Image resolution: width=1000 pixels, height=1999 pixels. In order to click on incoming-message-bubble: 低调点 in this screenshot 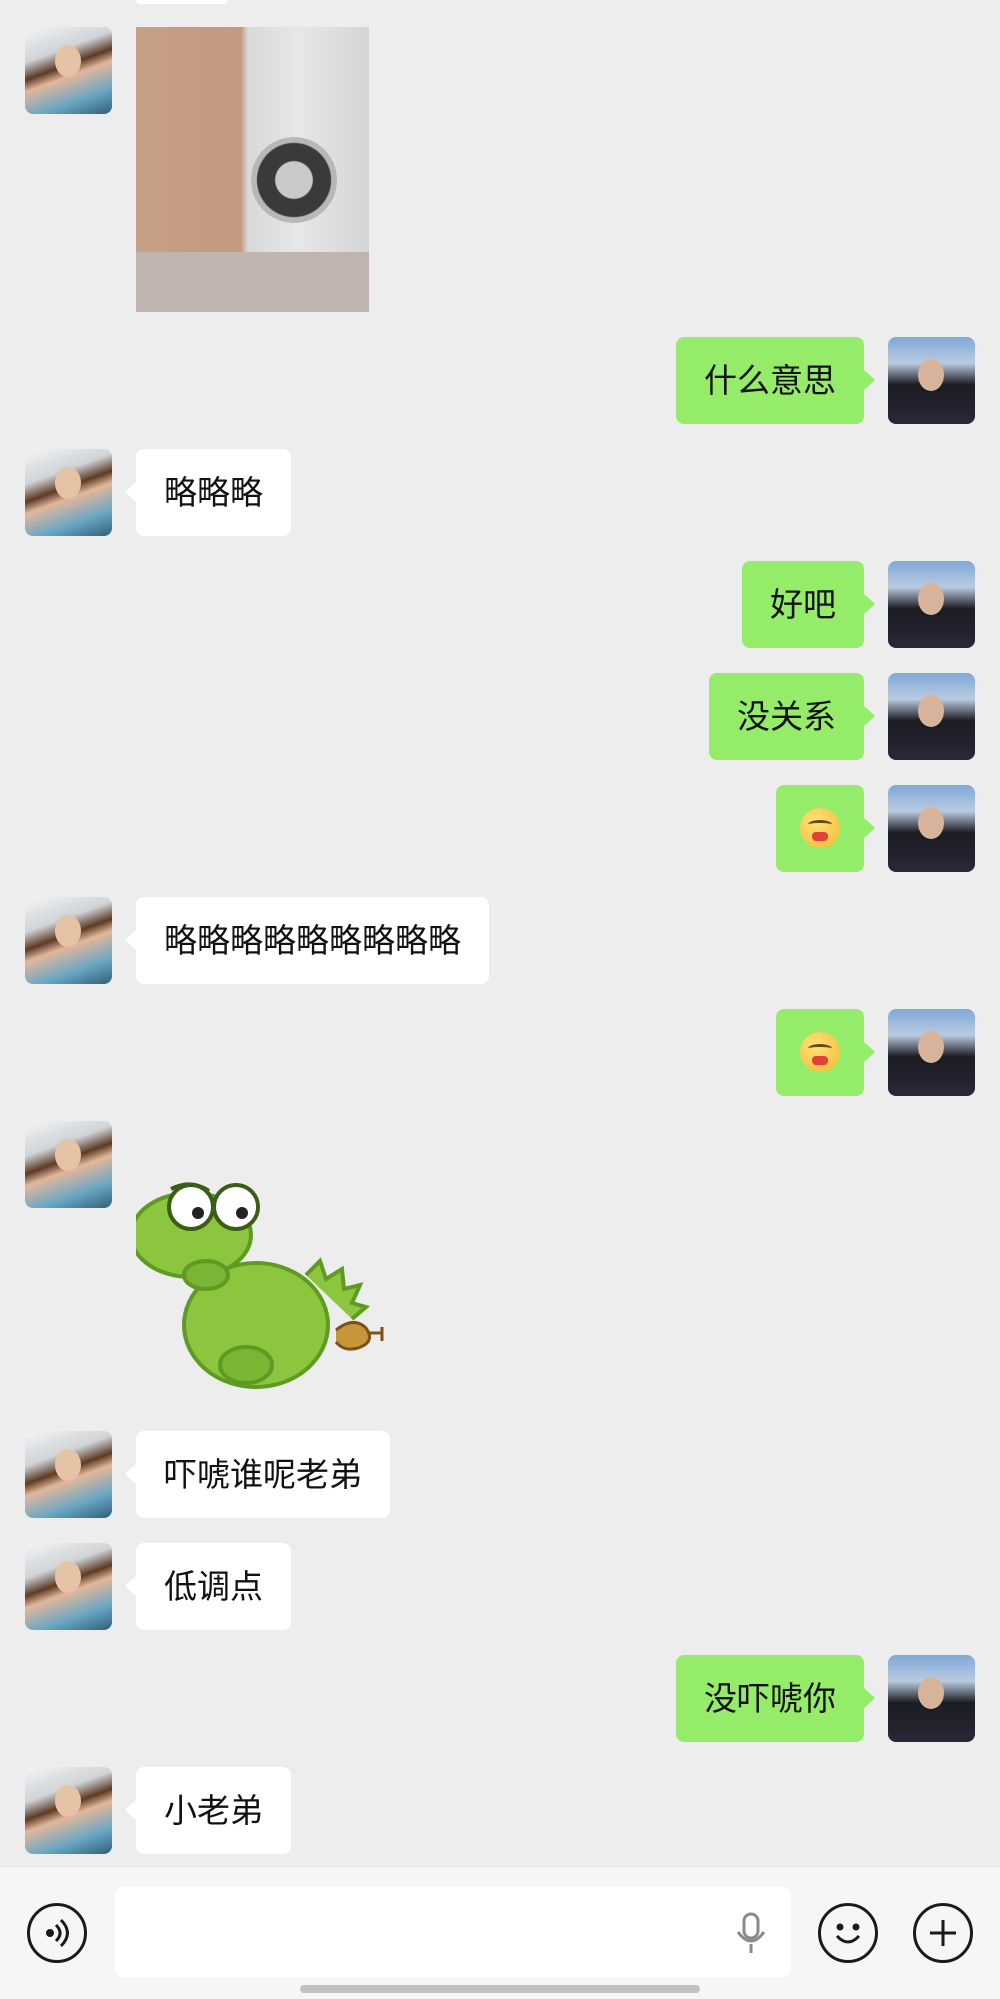, I will do `click(208, 1586)`.